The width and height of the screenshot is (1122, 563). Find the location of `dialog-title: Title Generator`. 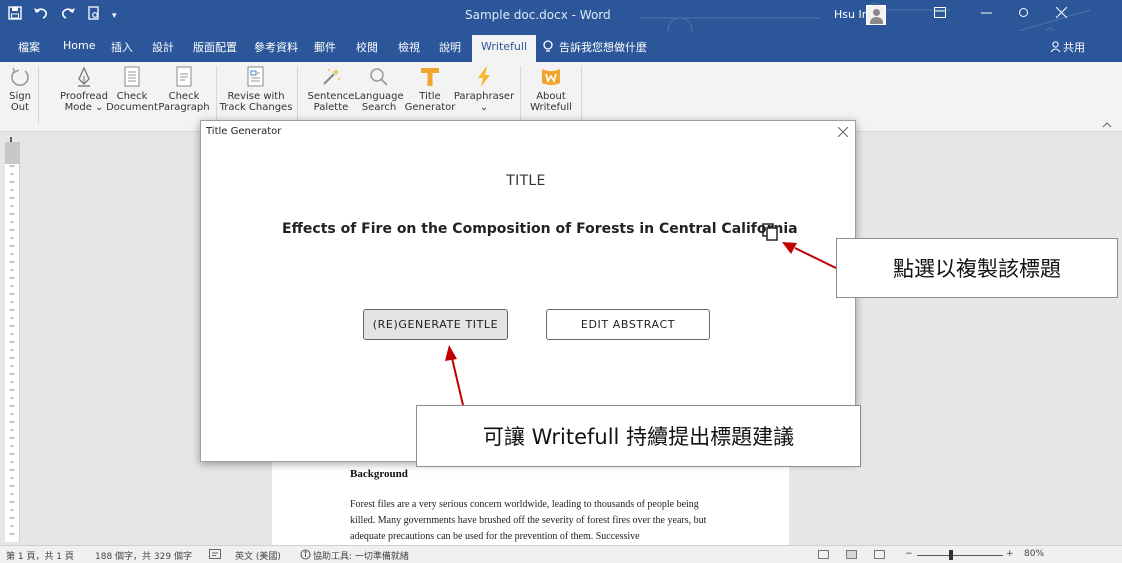

dialog-title: Title Generator is located at coordinates (244, 131).